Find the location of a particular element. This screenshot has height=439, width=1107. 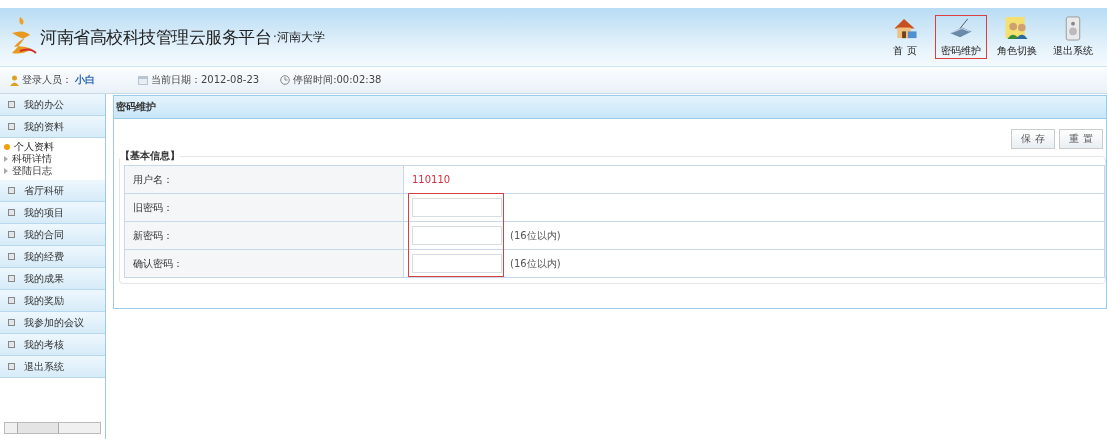

panel-title: 密码维护 is located at coordinates (610, 107).